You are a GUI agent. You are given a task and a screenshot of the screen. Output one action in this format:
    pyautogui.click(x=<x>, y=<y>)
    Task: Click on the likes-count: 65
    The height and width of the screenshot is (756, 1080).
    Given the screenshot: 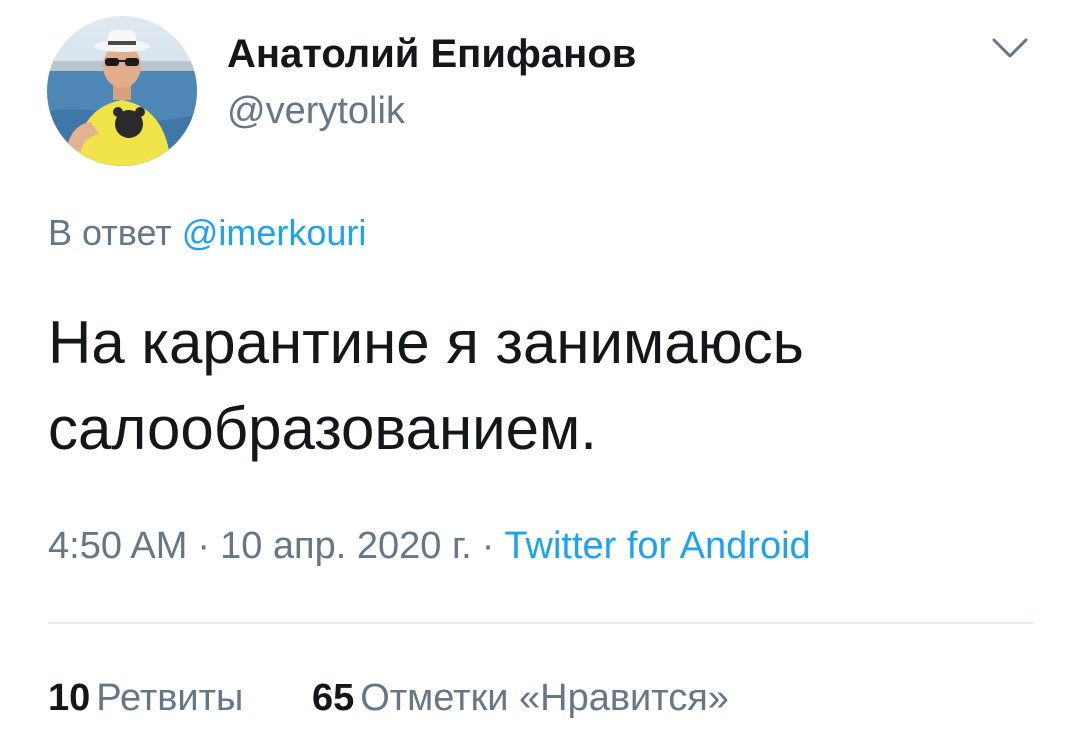 What is the action you would take?
    pyautogui.click(x=333, y=698)
    